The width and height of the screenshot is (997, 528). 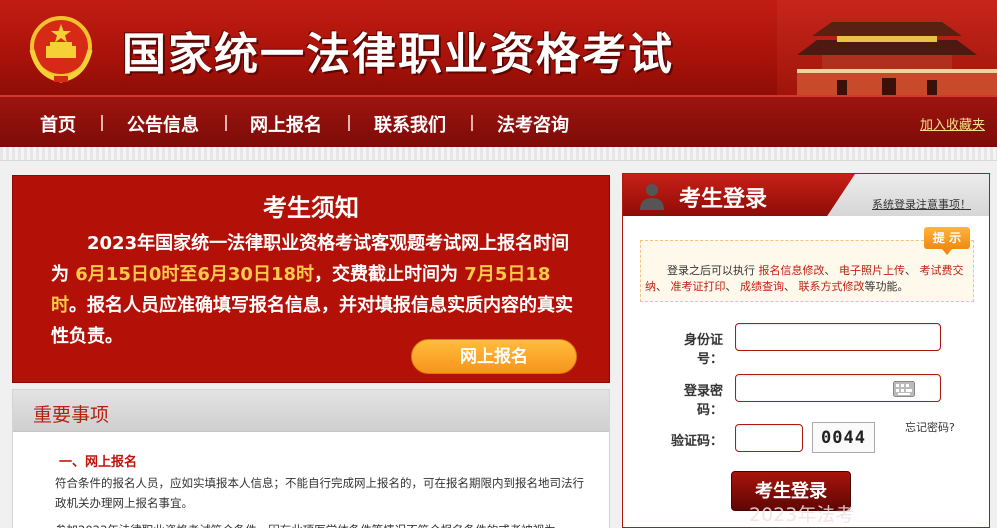 I want to click on keyboard-icon, so click(x=904, y=389).